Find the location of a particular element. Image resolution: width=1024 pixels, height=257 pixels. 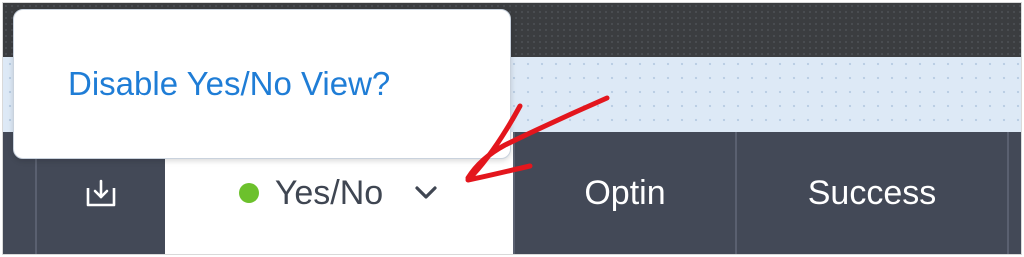

disable-yes-no-view-link: Disable Yes/No View? is located at coordinates (229, 84).